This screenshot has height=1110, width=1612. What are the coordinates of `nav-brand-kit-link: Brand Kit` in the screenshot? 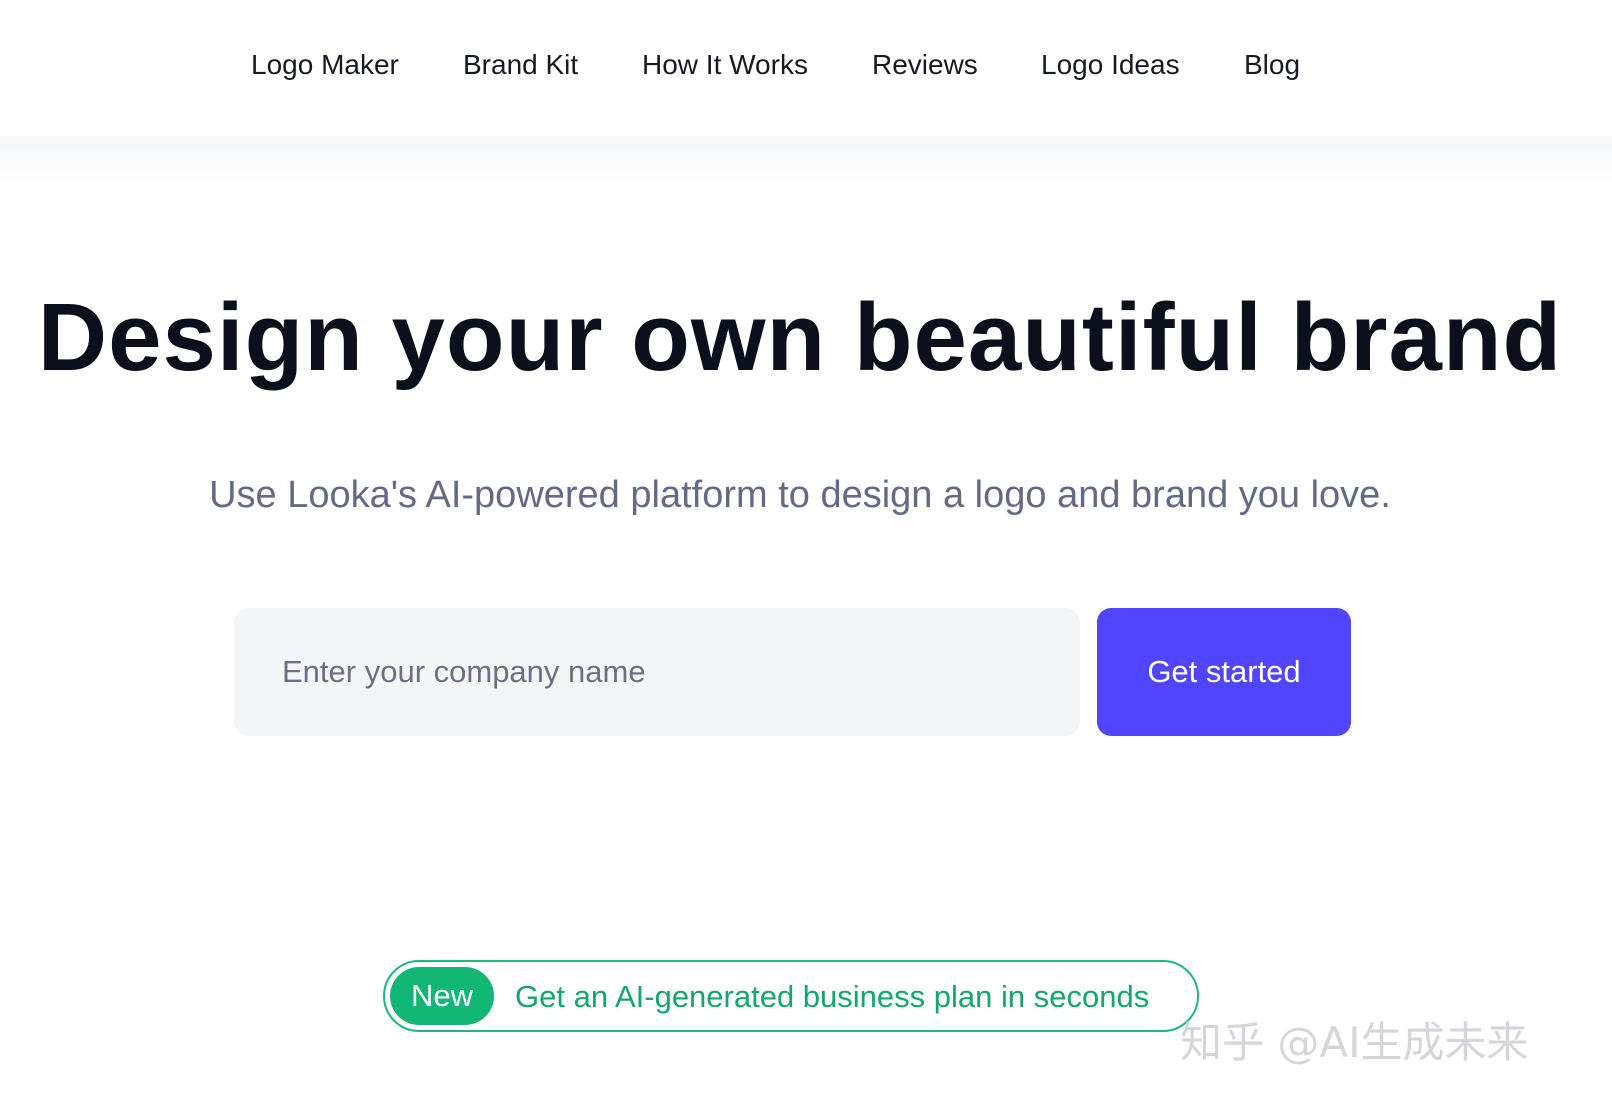 It's located at (520, 65).